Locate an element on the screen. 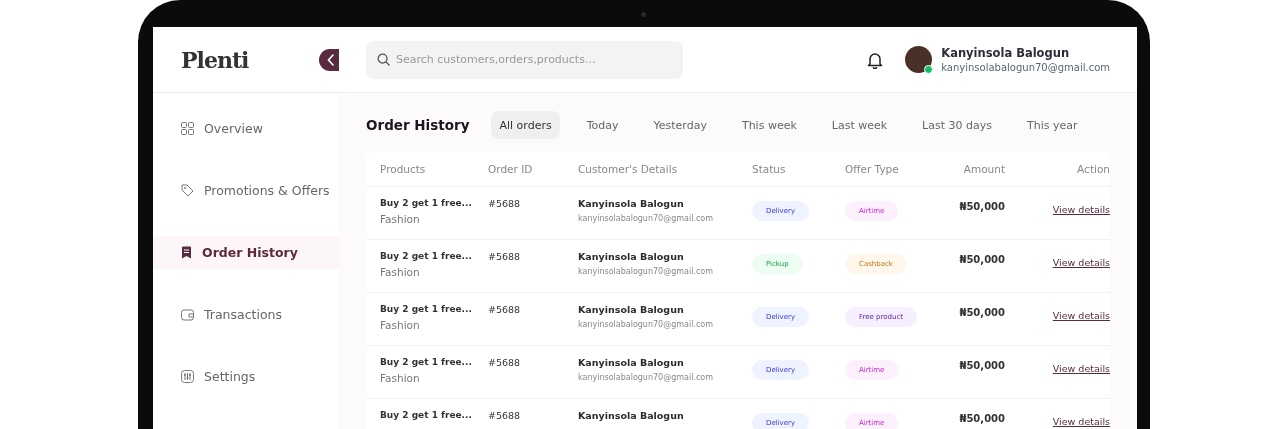 The width and height of the screenshot is (1280, 429). grid-icon is located at coordinates (187, 128).